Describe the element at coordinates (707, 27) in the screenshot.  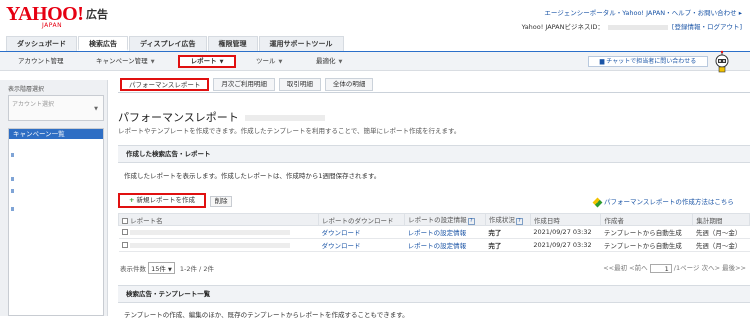
I see `account-links: [登録情報・ログアウト]` at that location.